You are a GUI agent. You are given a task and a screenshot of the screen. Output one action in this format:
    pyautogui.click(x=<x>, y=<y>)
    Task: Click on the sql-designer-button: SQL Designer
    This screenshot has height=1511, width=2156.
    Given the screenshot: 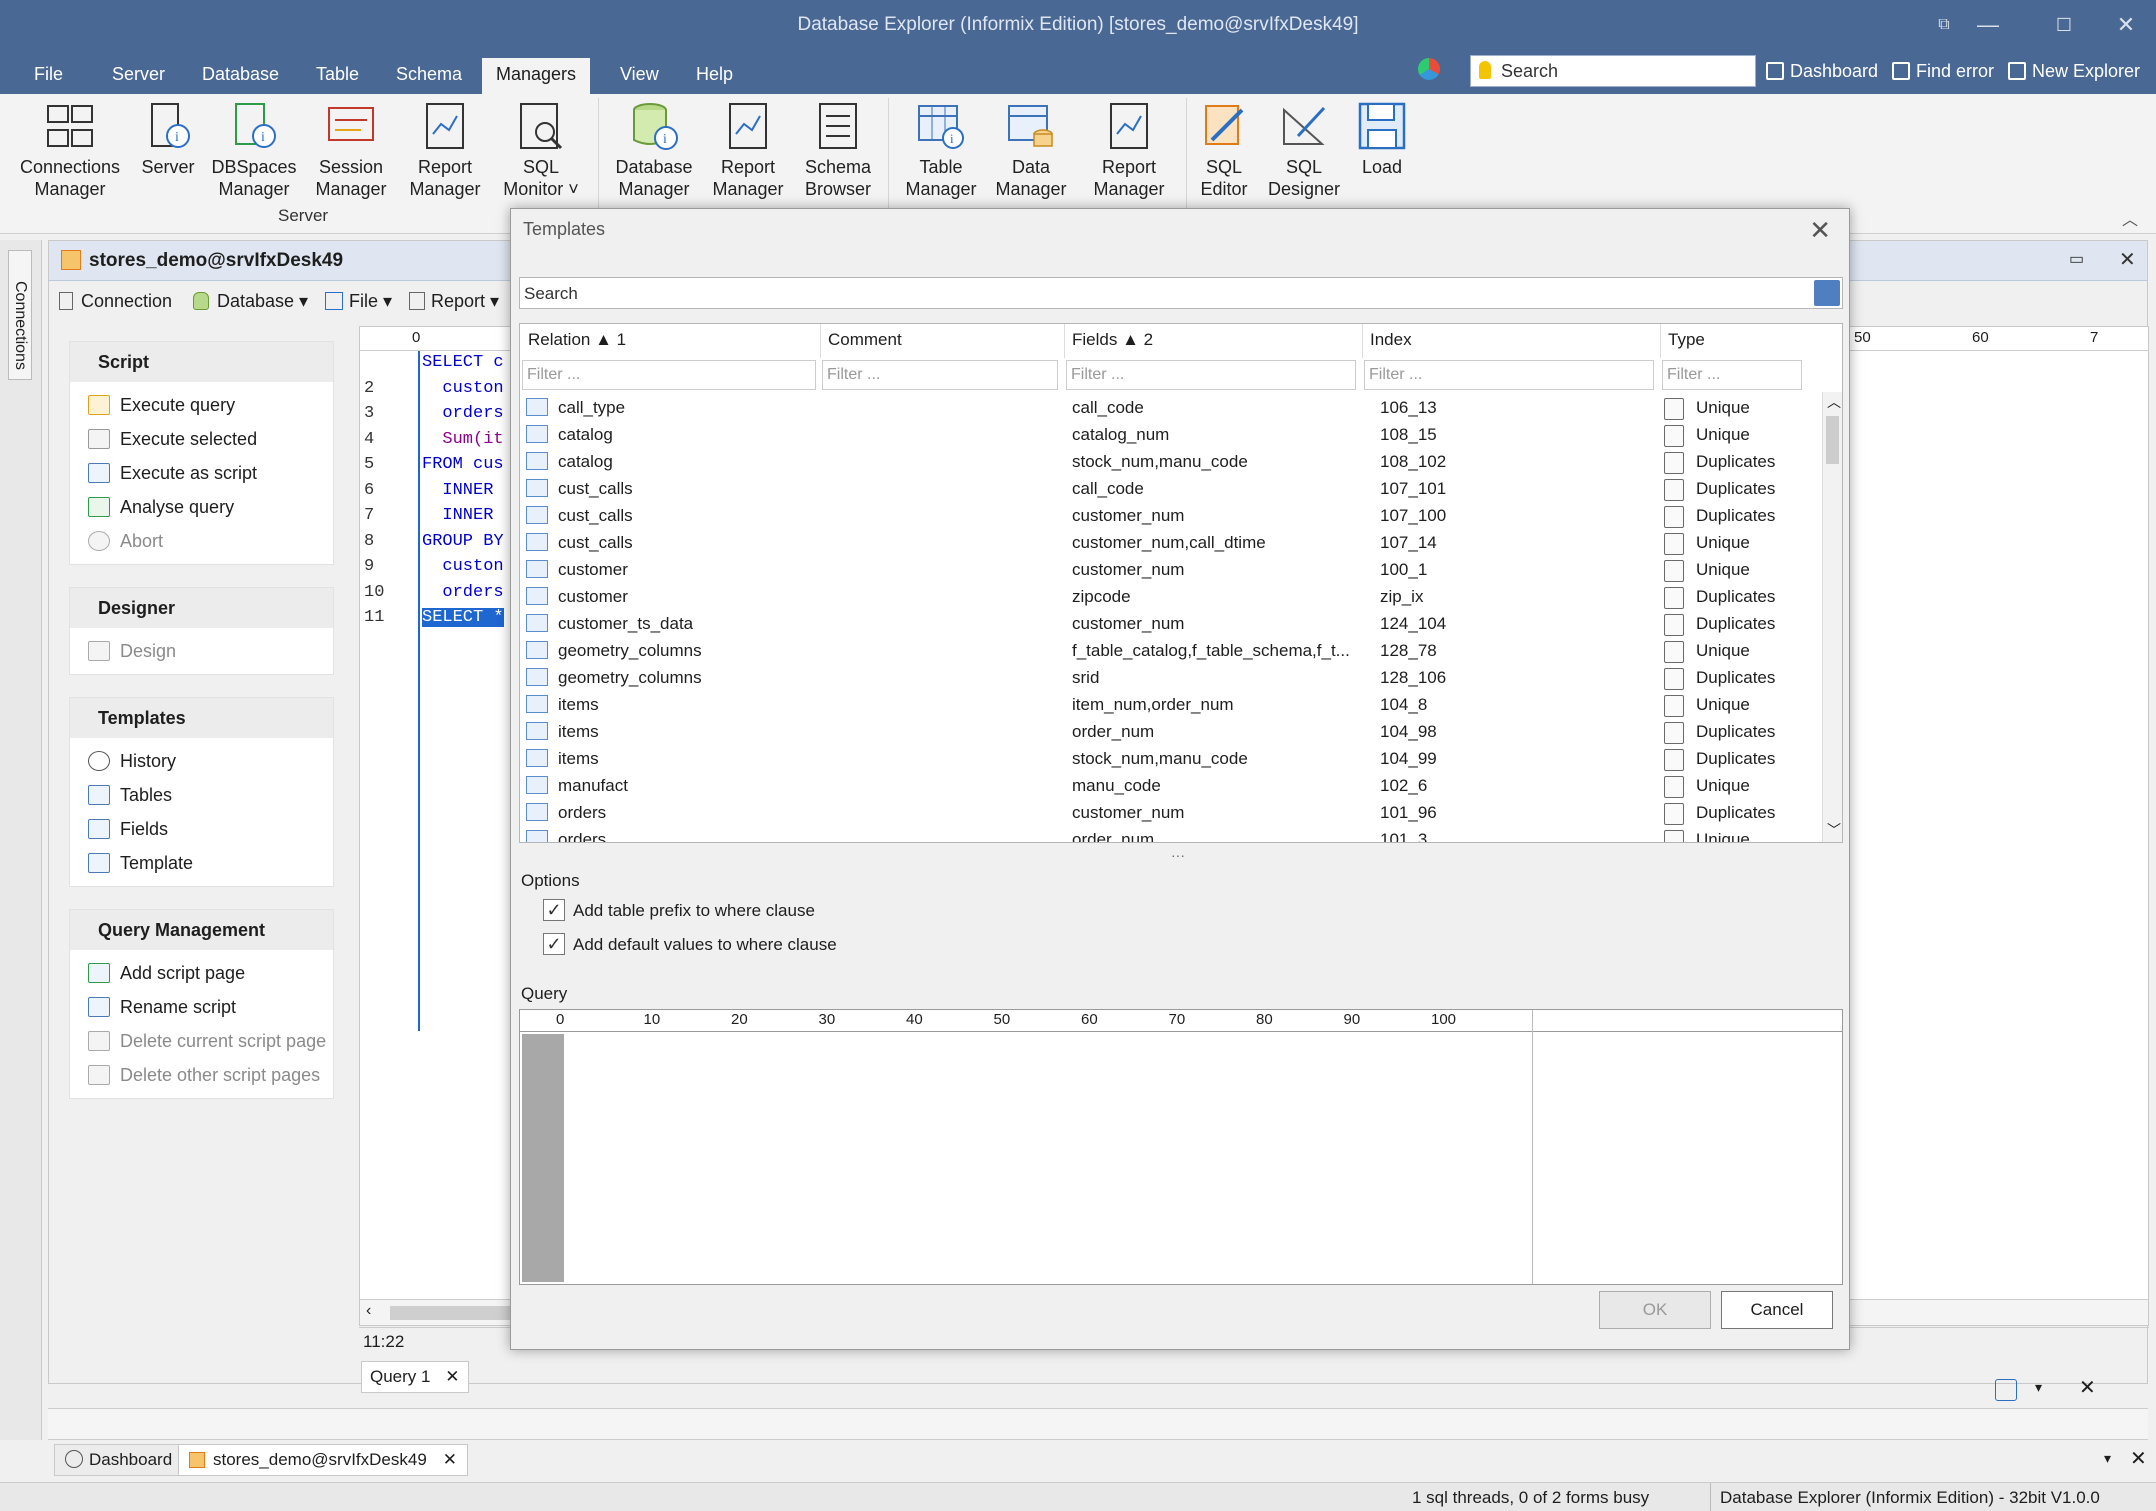 What is the action you would take?
    pyautogui.click(x=1304, y=150)
    